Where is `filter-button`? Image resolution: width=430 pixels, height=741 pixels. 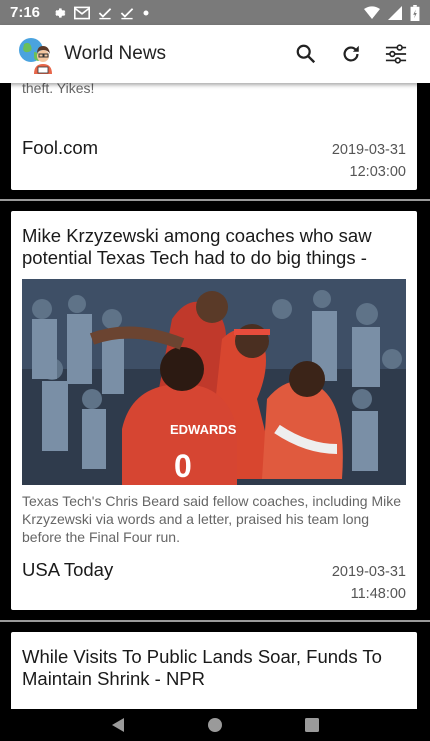
filter-button is located at coordinates (396, 54).